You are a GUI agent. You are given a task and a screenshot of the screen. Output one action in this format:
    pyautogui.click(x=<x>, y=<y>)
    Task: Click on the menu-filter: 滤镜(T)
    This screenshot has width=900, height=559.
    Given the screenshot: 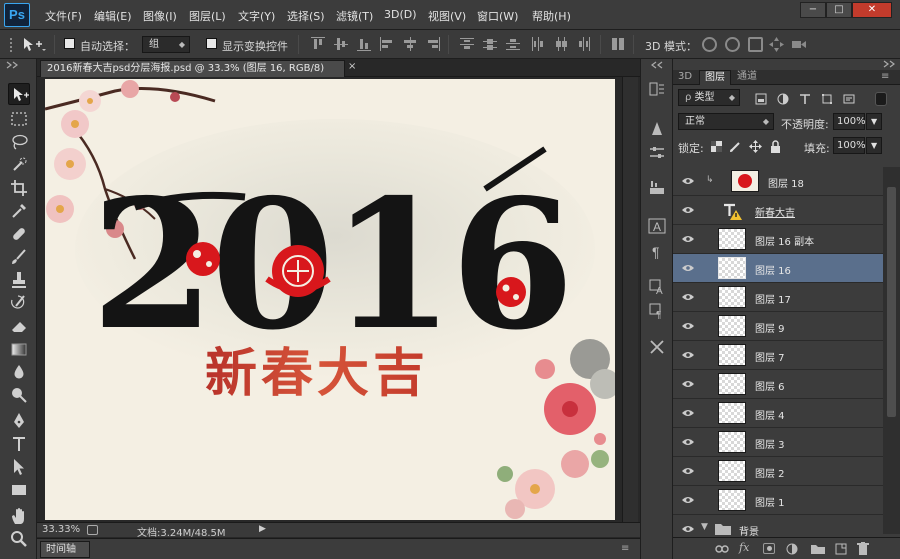 What is the action you would take?
    pyautogui.click(x=354, y=16)
    